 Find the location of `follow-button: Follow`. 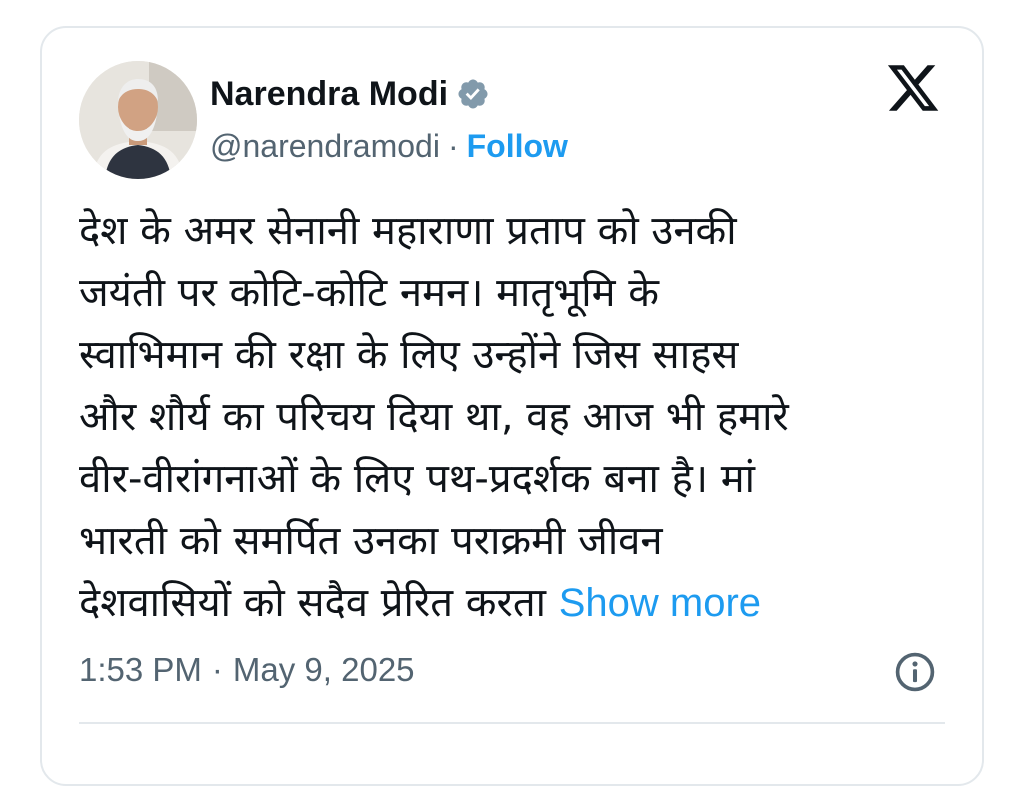

follow-button: Follow is located at coordinates (517, 146).